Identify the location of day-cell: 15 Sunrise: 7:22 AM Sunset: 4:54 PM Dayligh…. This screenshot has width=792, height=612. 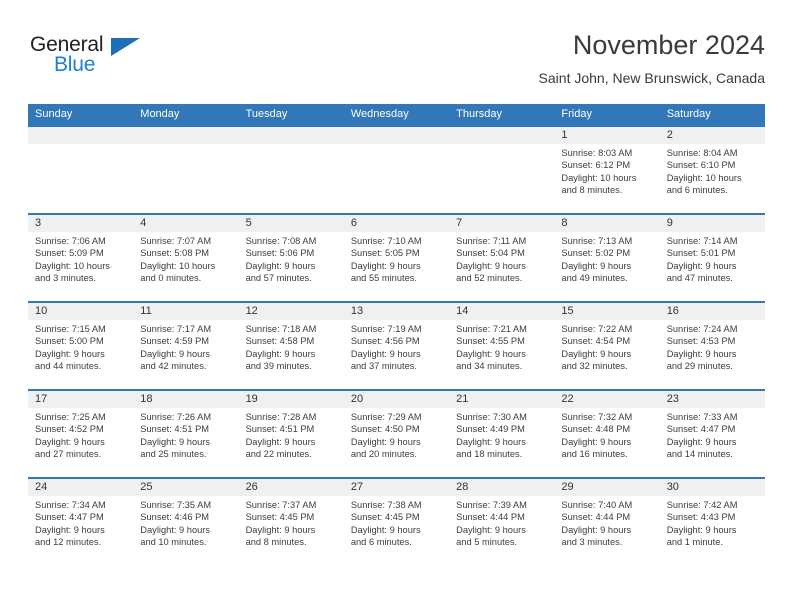
(607, 346).